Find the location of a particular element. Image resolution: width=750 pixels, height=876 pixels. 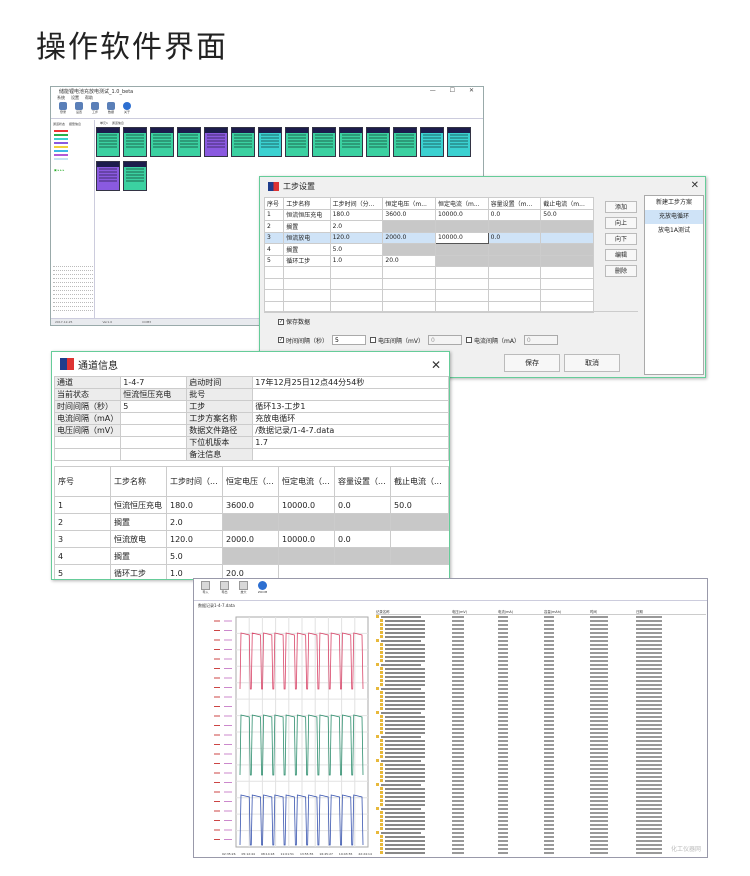

time-interval-input: 5 is located at coordinates (349, 340).